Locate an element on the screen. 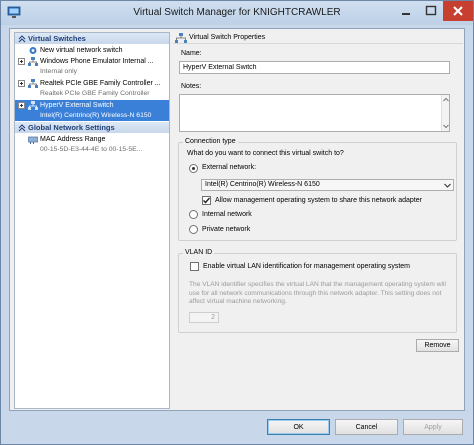  scroll-down-icon is located at coordinates (446, 126).